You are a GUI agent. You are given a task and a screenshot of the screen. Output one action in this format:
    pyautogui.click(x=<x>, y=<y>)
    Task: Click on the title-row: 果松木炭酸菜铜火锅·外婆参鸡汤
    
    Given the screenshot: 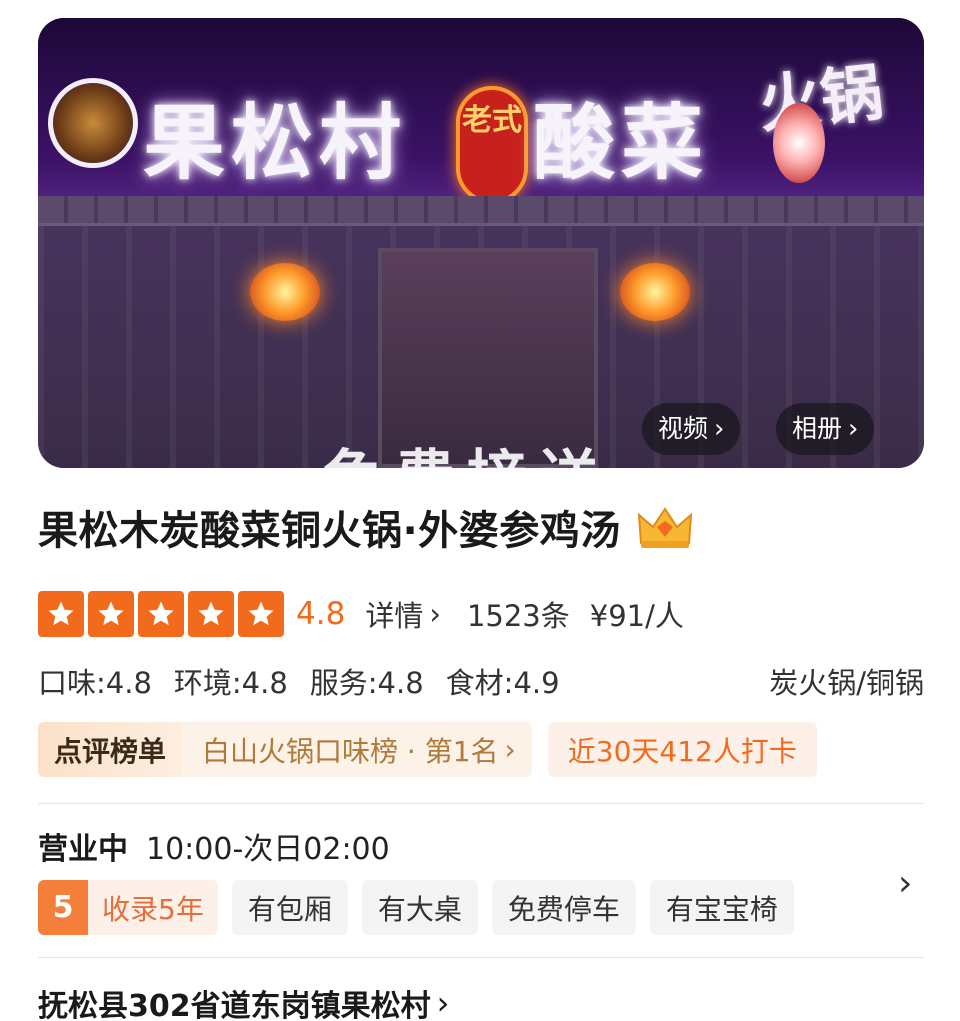 What is the action you would take?
    pyautogui.click(x=366, y=527)
    